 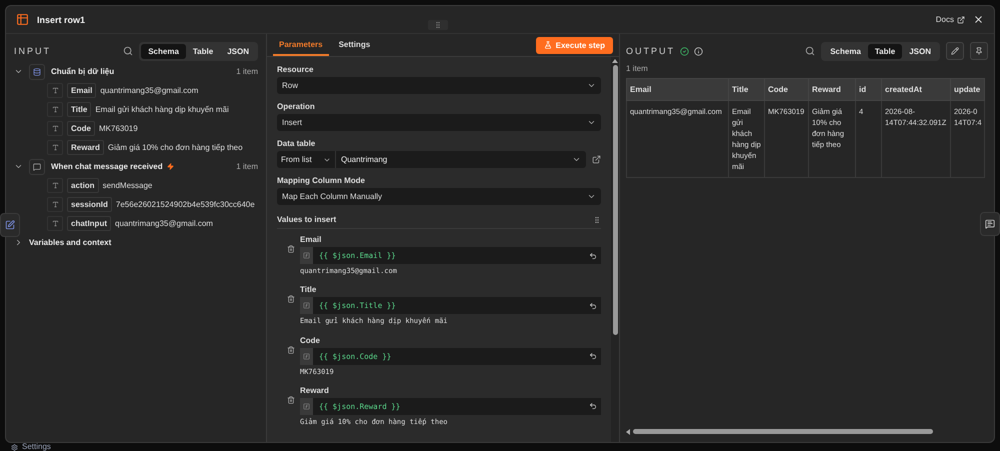 What do you see at coordinates (354, 45) in the screenshot?
I see `panel-tab: Settings` at bounding box center [354, 45].